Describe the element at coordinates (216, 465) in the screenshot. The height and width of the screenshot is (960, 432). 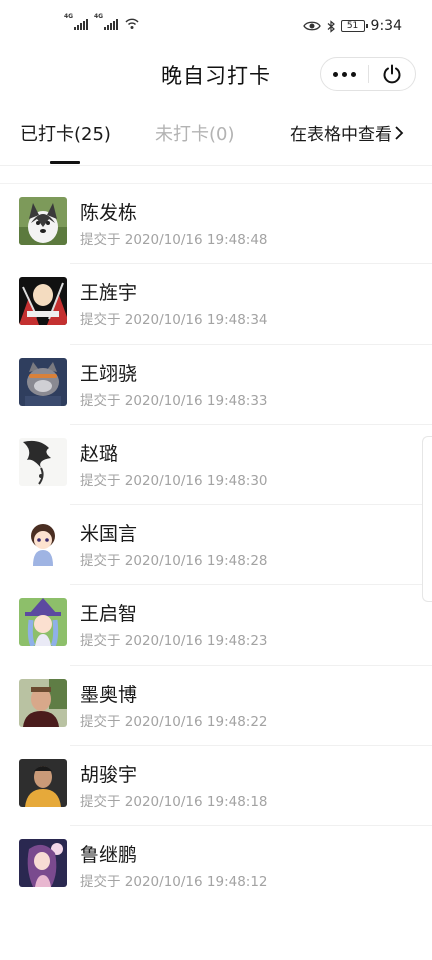
I see `list-item: 赵璐 提交于 2020/10/16 19:48:30` at that location.